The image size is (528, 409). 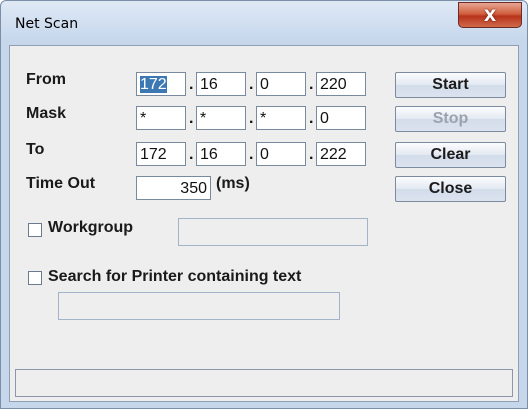 I want to click on workgroup-input, so click(x=273, y=232).